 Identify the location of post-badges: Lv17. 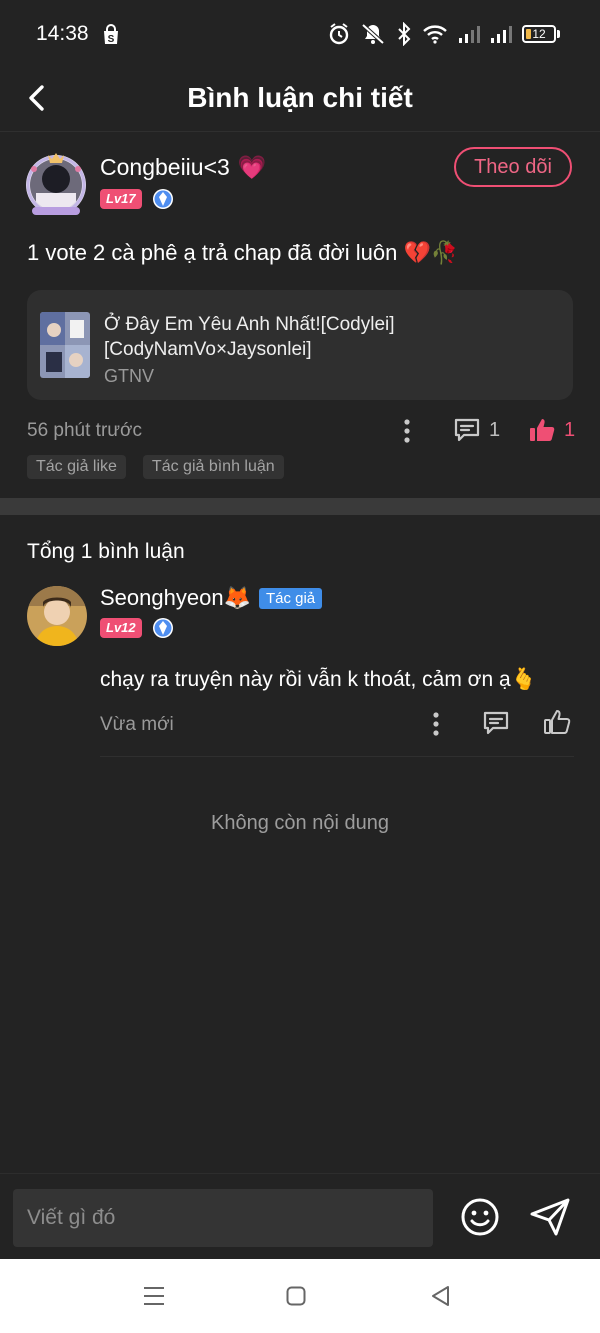
(137, 199).